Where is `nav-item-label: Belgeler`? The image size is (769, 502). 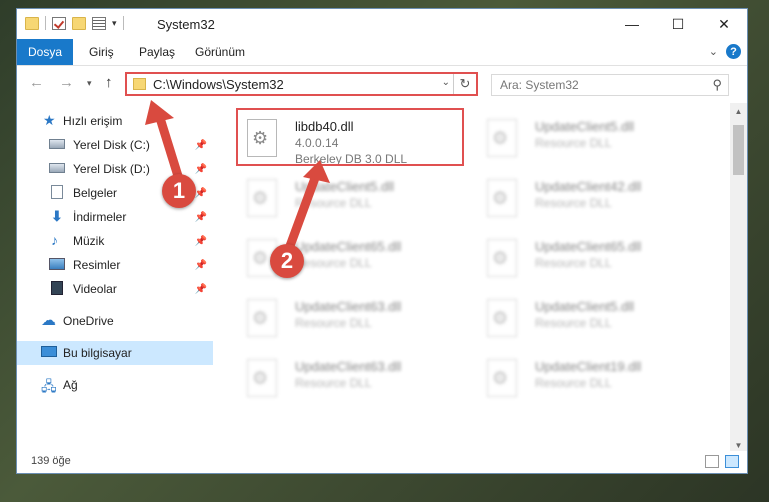 nav-item-label: Belgeler is located at coordinates (95, 193).